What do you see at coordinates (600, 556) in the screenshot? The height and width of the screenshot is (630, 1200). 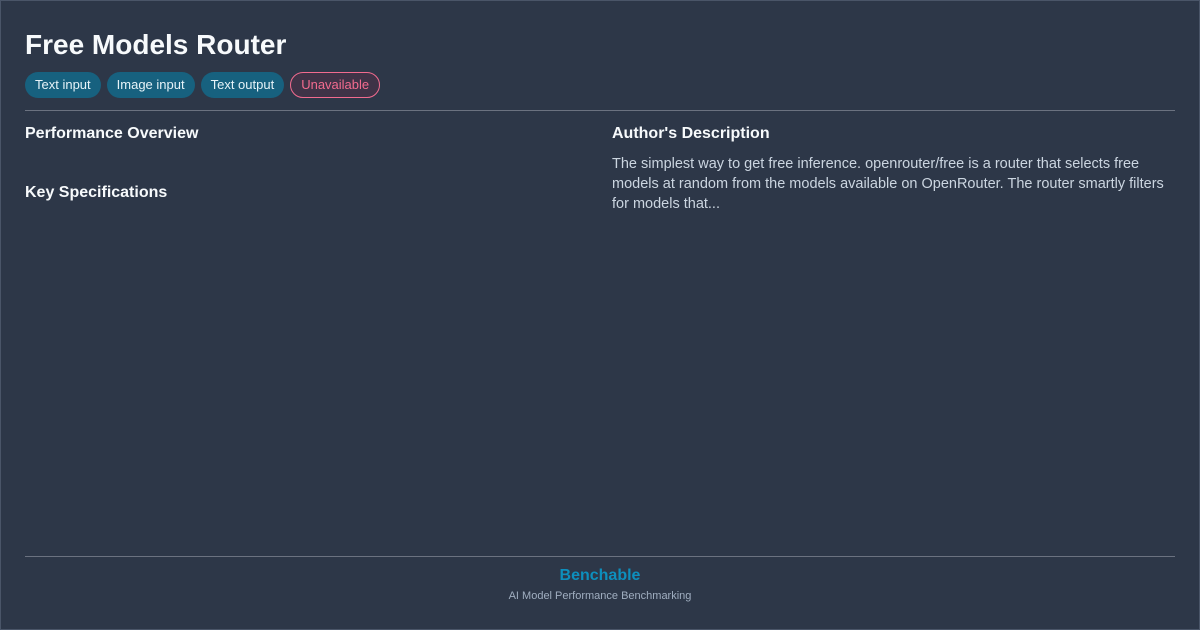 I see `footer-divider` at bounding box center [600, 556].